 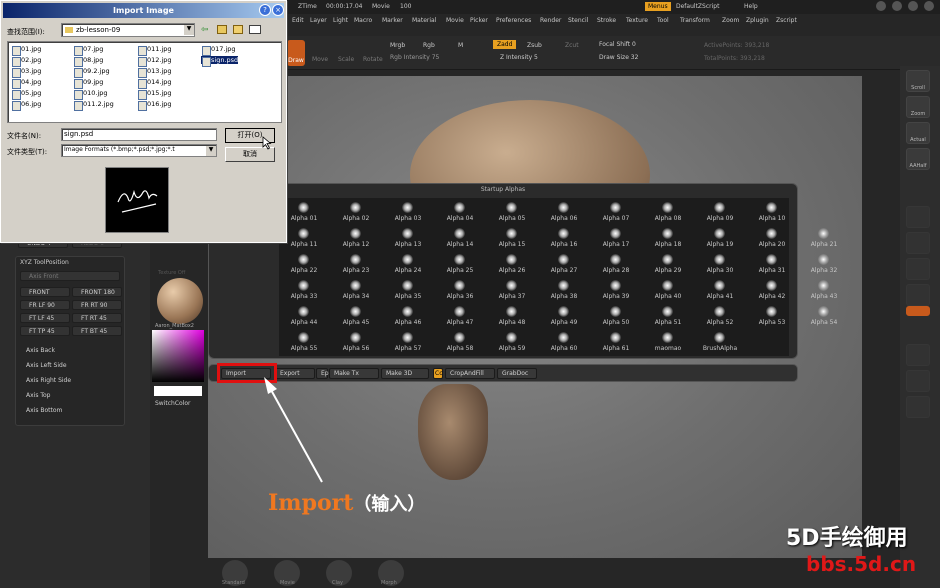 I want to click on file-item: 015.jpg, so click(x=154, y=94).